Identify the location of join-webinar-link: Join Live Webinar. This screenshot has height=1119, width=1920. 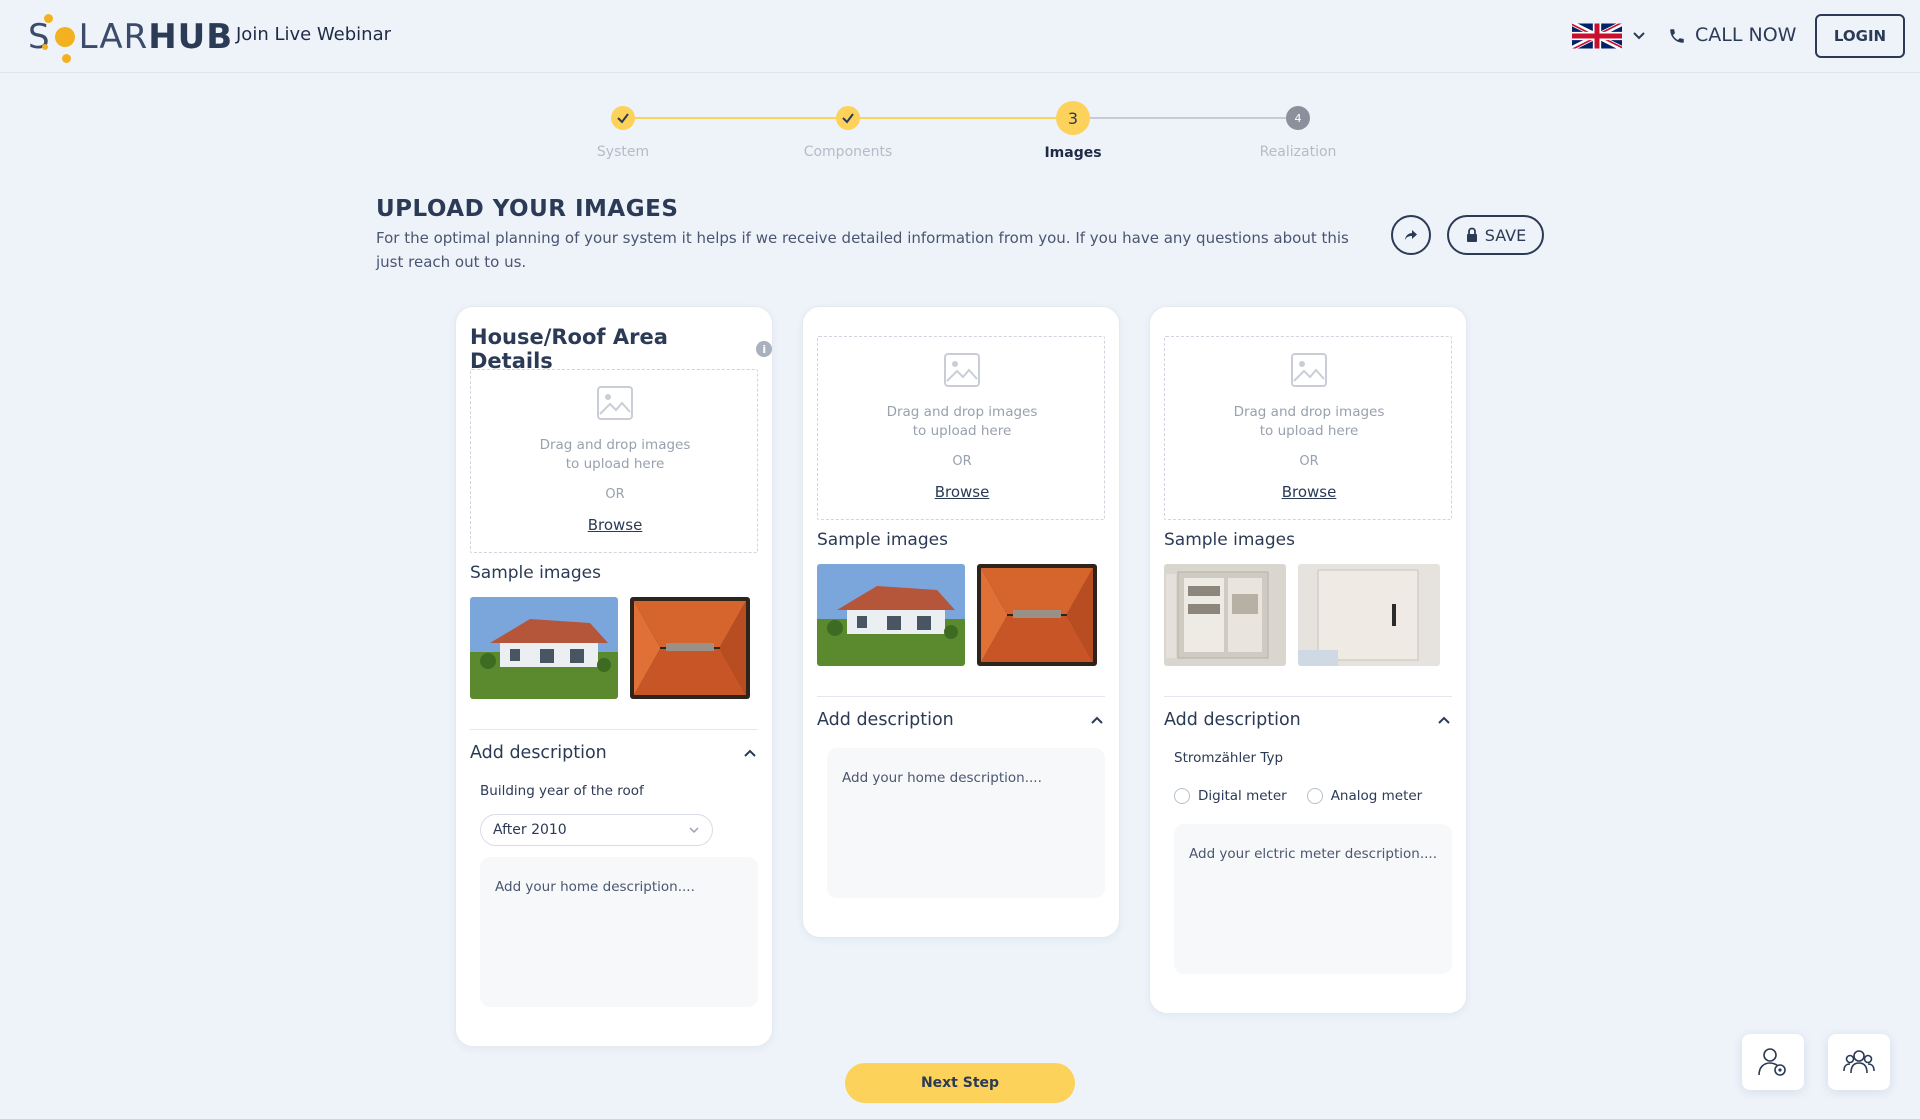
(313, 34).